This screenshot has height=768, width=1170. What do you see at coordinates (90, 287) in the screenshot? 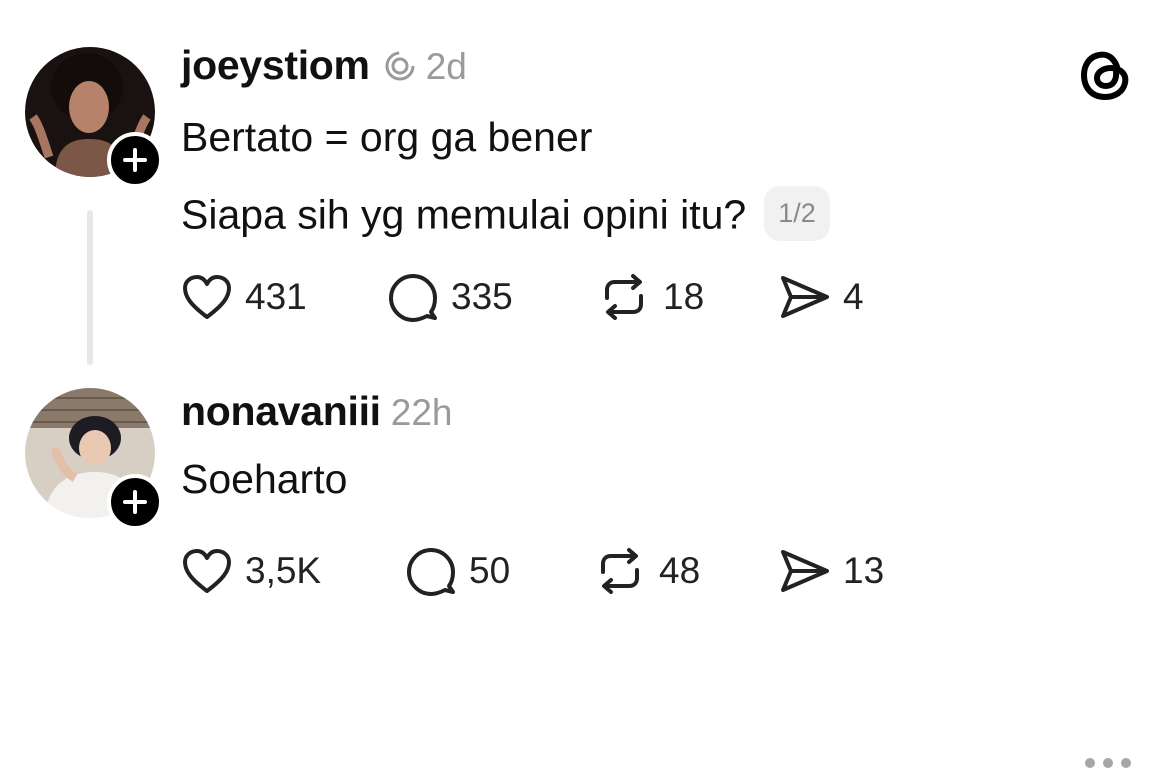
I see `thread-connector-line` at bounding box center [90, 287].